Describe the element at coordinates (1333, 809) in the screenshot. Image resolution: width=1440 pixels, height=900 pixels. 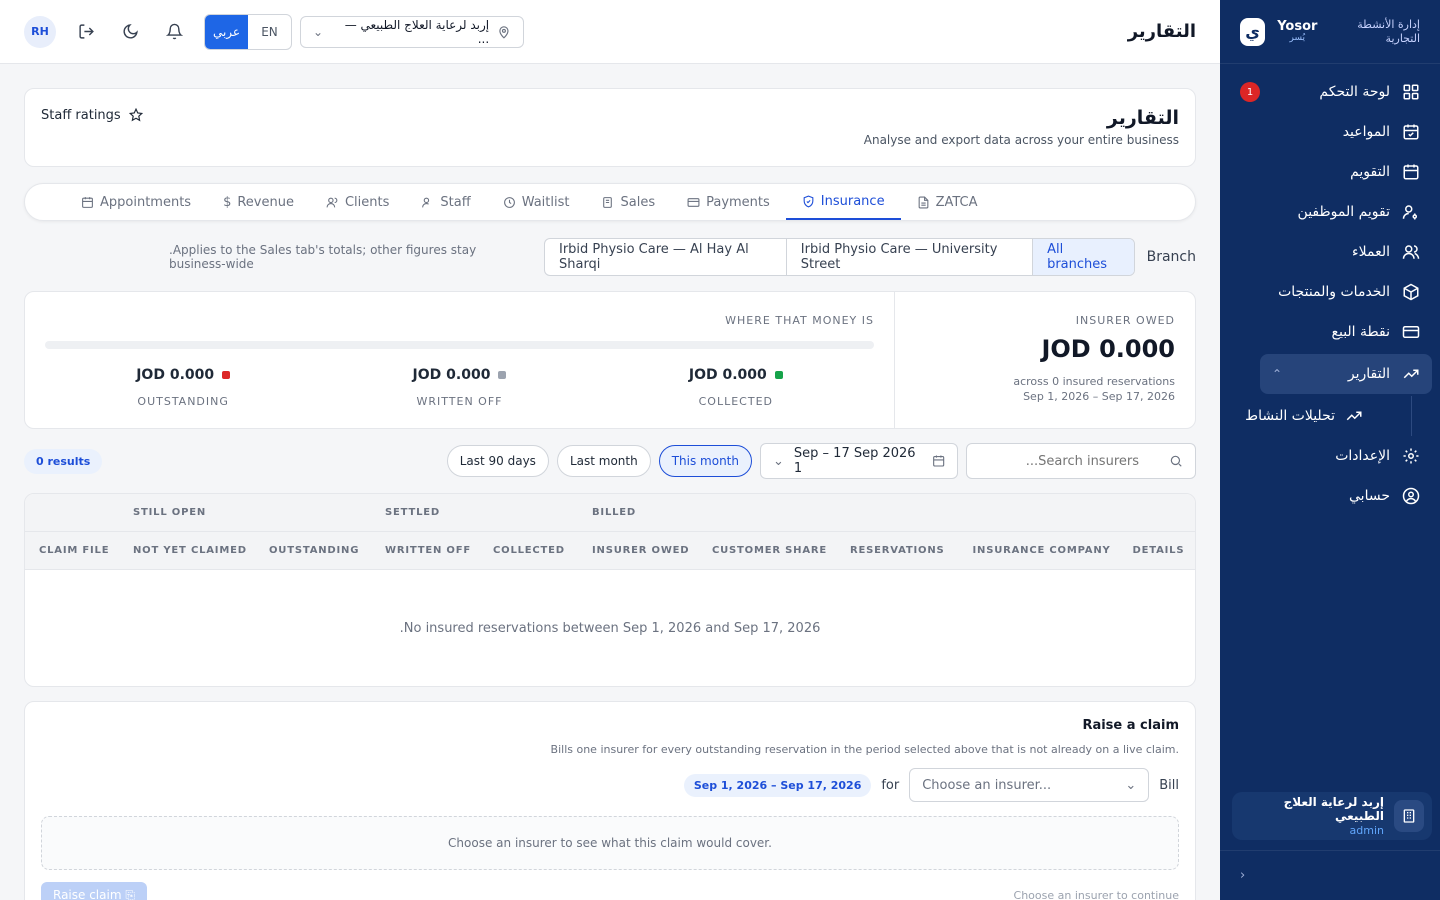
I see `organization-name: إربد لرعاية العلاج الطبيعي` at that location.